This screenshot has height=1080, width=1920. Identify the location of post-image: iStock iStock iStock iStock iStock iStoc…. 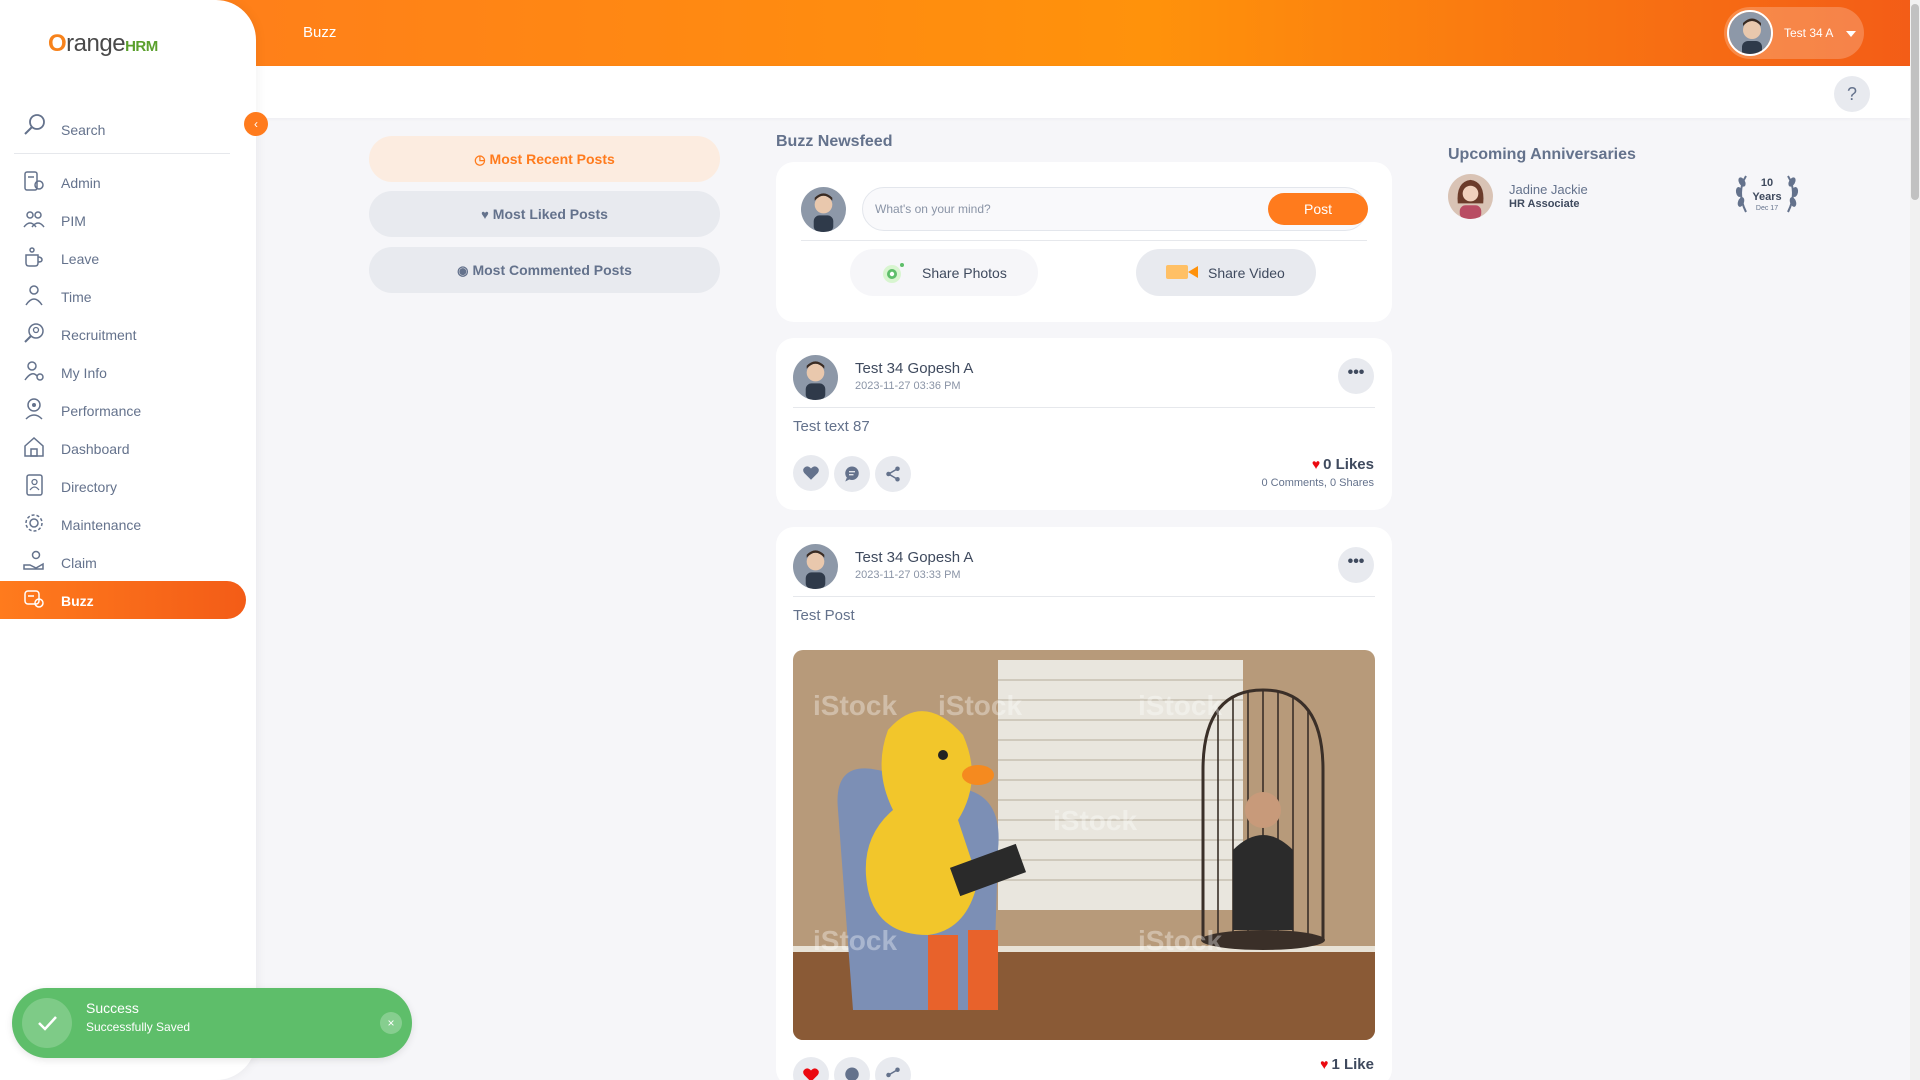
(1084, 845).